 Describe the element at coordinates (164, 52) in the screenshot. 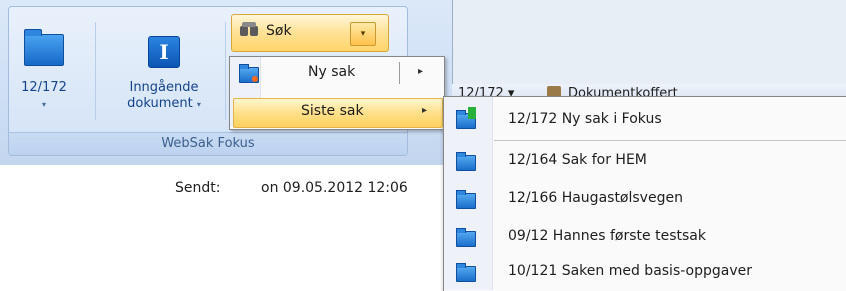

I see `info-icon: I` at that location.